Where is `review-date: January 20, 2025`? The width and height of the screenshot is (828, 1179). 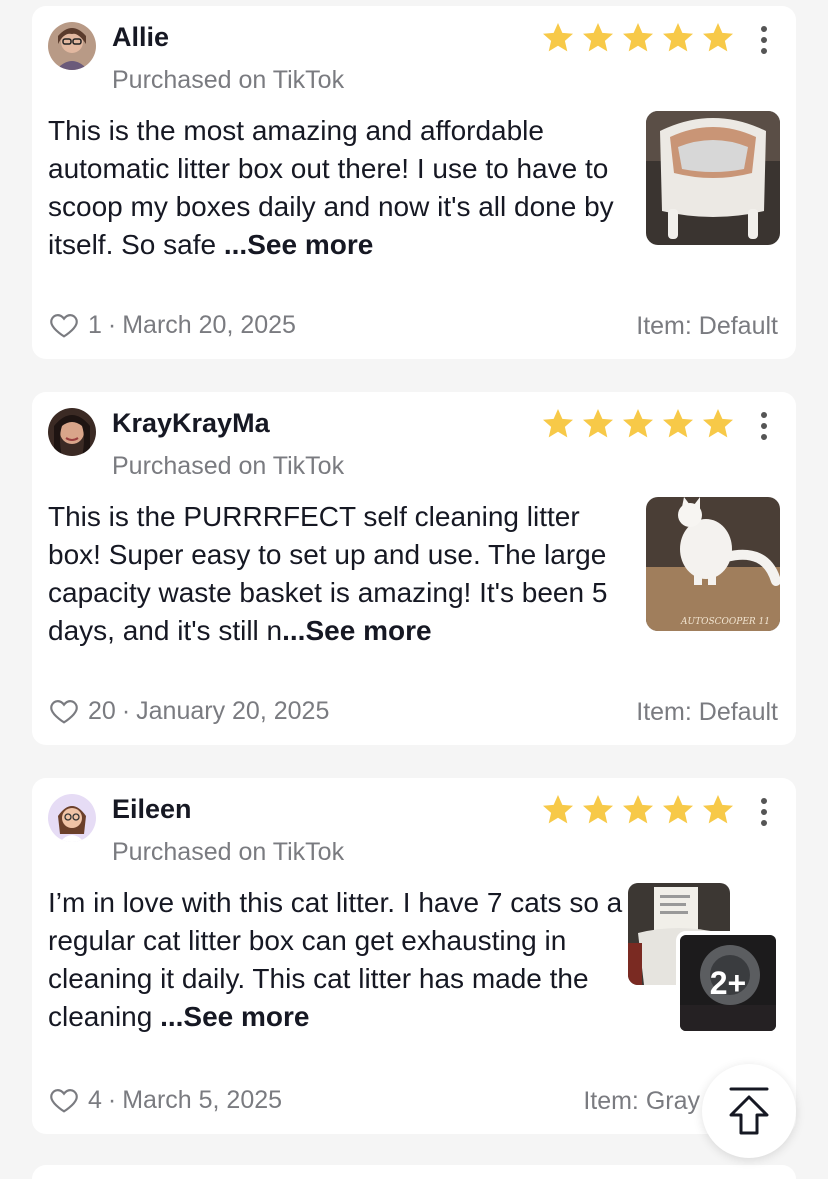 review-date: January 20, 2025 is located at coordinates (233, 710).